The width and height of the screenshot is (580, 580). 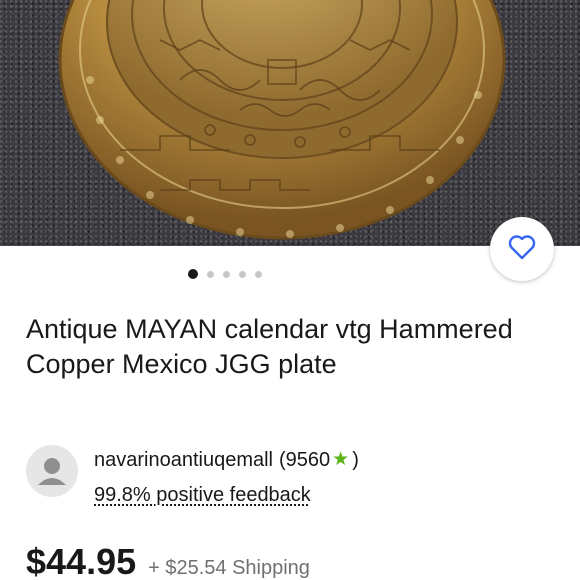 I want to click on shipping-cost: + $25.54 Shipping, so click(x=229, y=568).